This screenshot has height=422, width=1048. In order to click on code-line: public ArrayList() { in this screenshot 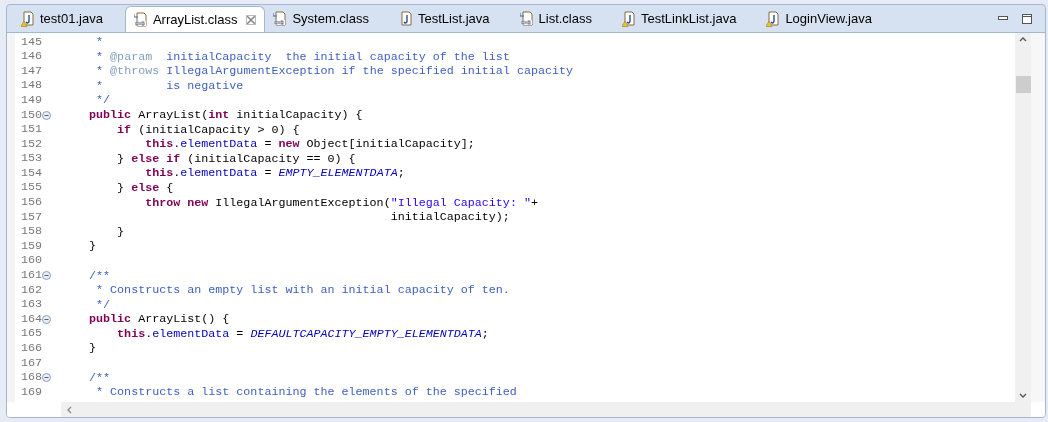, I will do `click(159, 319)`.